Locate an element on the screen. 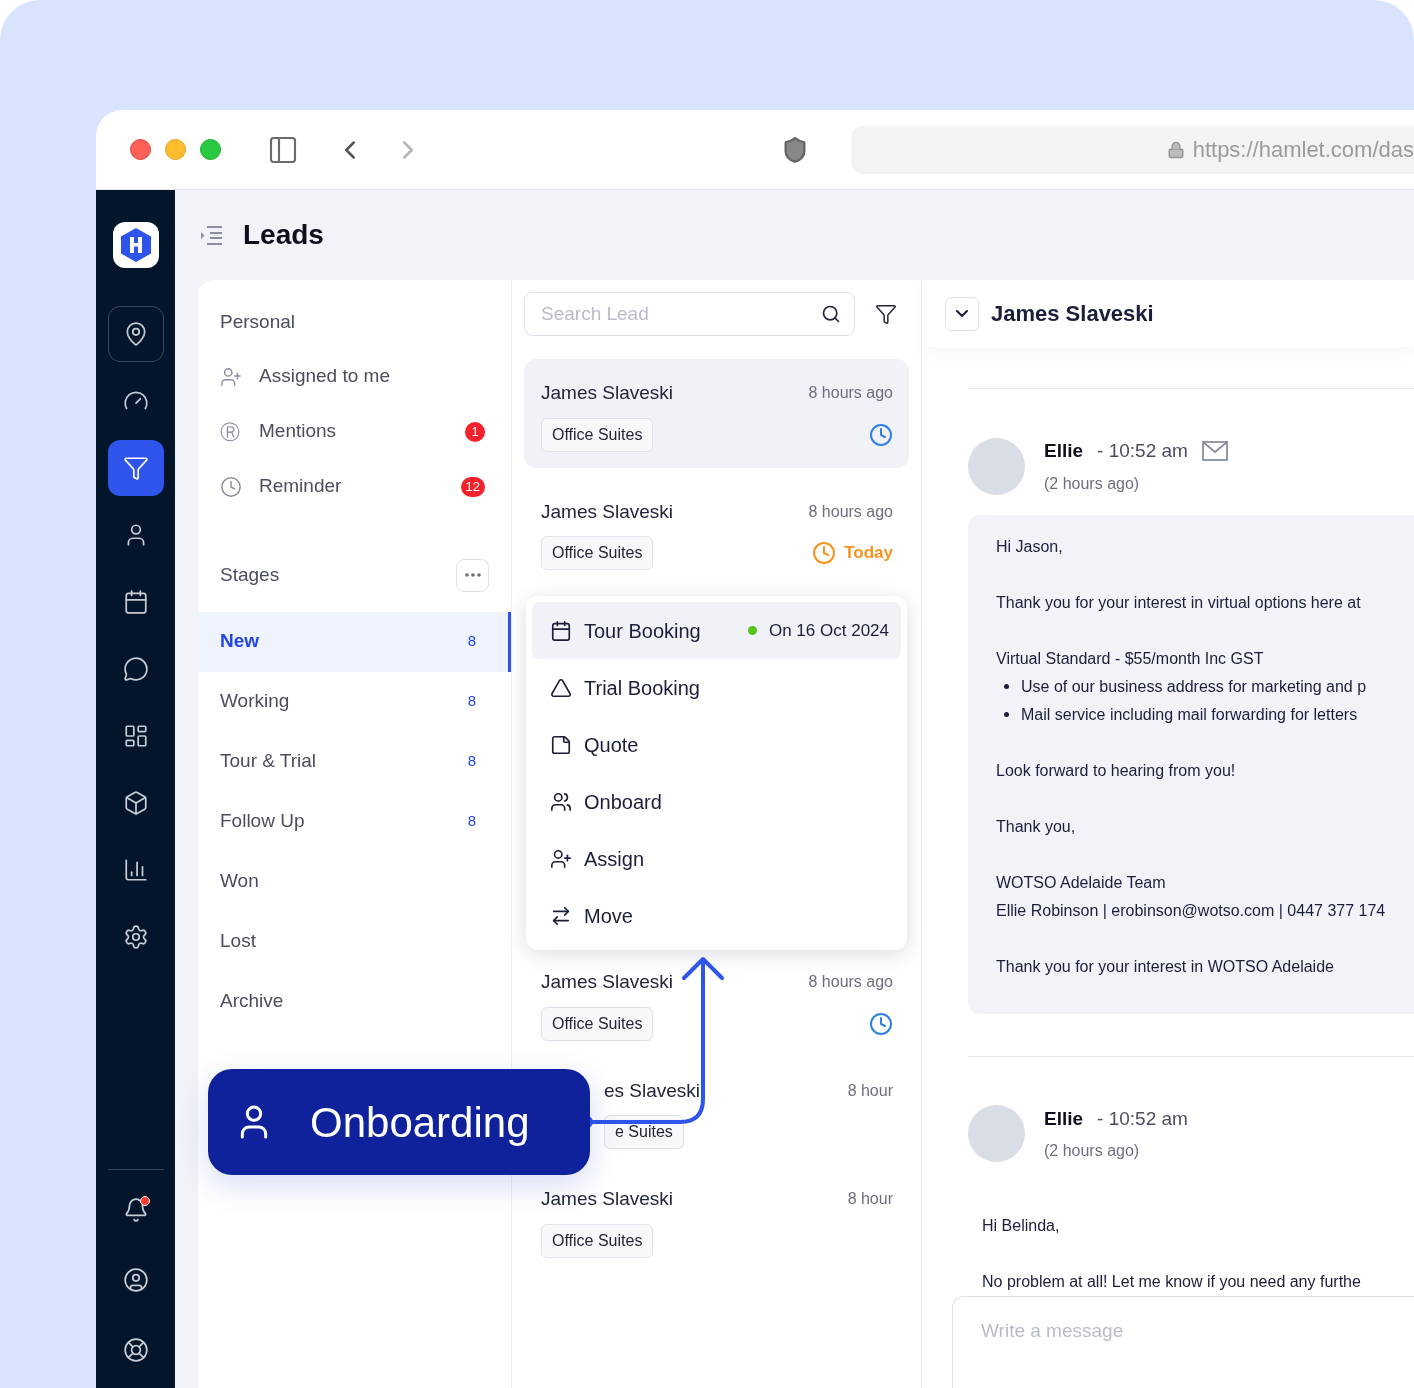 Image resolution: width=1414 pixels, height=1388 pixels. indent-menu-icon is located at coordinates (211, 235).